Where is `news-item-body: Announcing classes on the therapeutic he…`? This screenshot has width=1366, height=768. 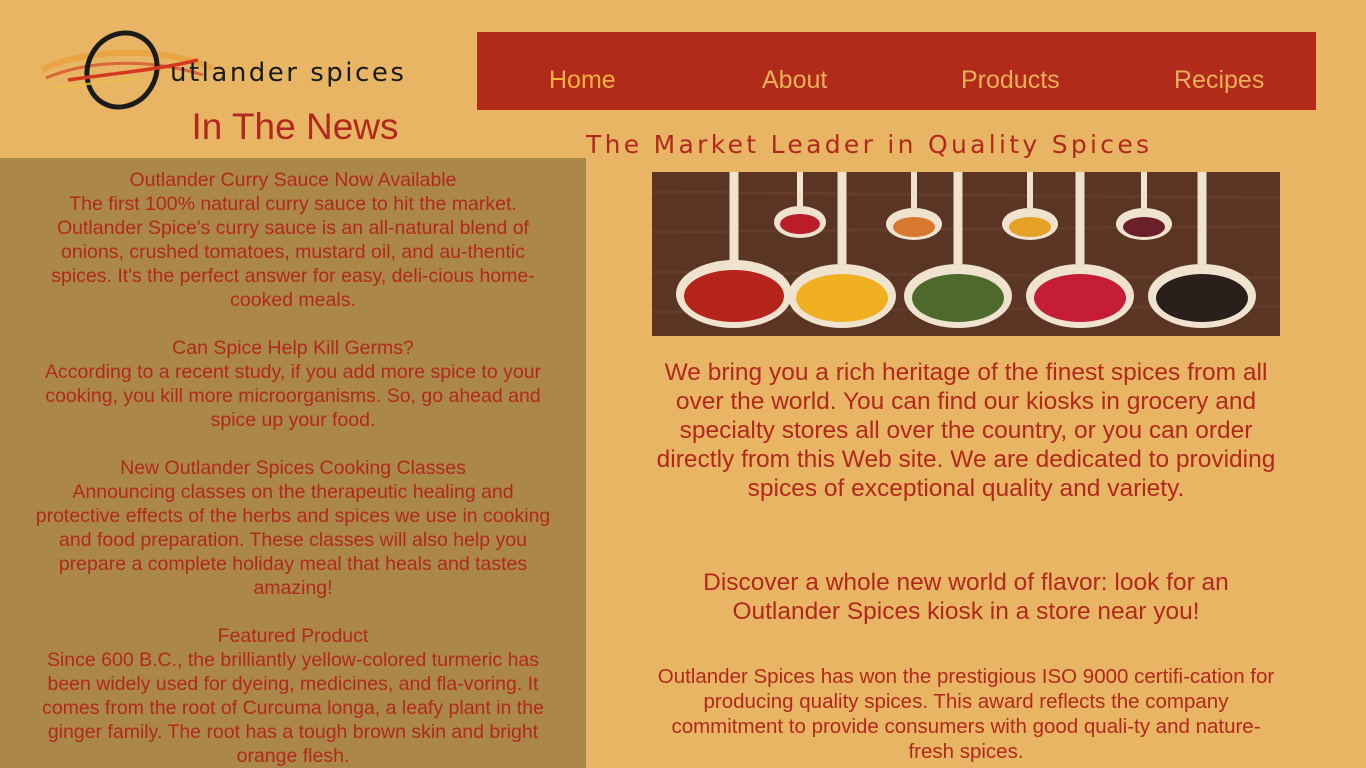 news-item-body: Announcing classes on the therapeutic he… is located at coordinates (293, 540).